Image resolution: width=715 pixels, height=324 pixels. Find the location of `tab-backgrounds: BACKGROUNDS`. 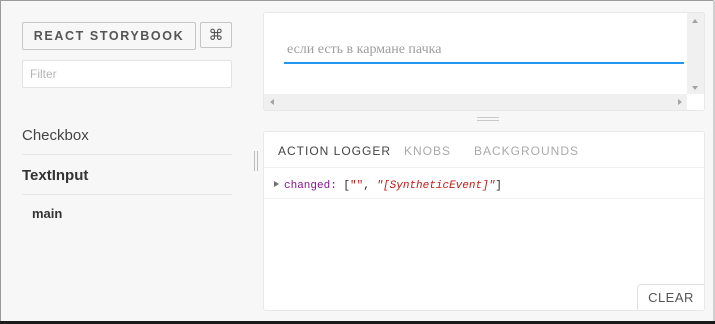

tab-backgrounds: BACKGROUNDS is located at coordinates (526, 151).